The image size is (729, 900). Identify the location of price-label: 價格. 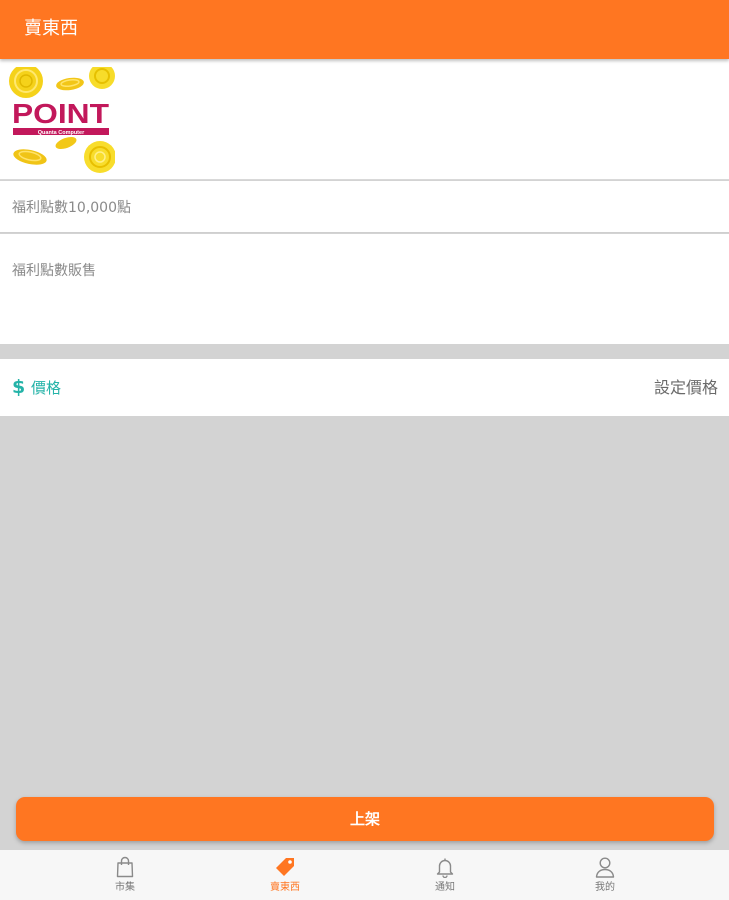
(46, 388).